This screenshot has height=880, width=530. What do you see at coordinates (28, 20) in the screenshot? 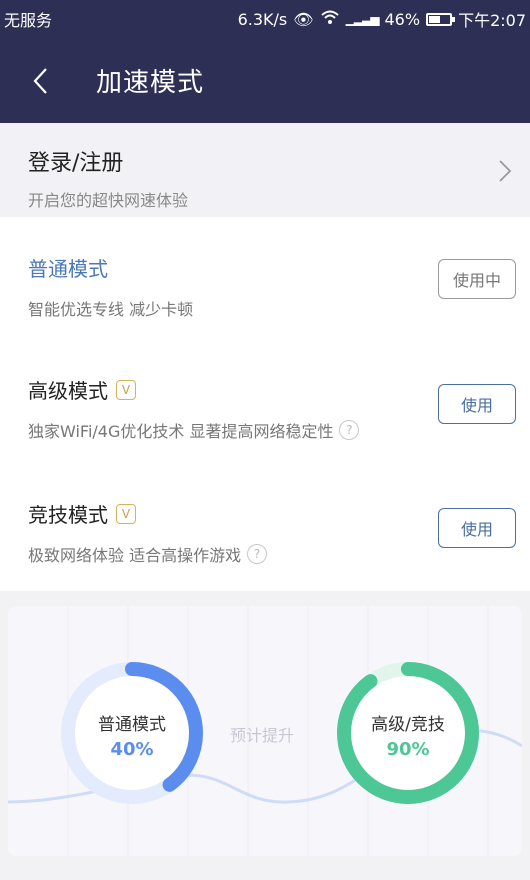
I see `carrier-label: 无服务` at bounding box center [28, 20].